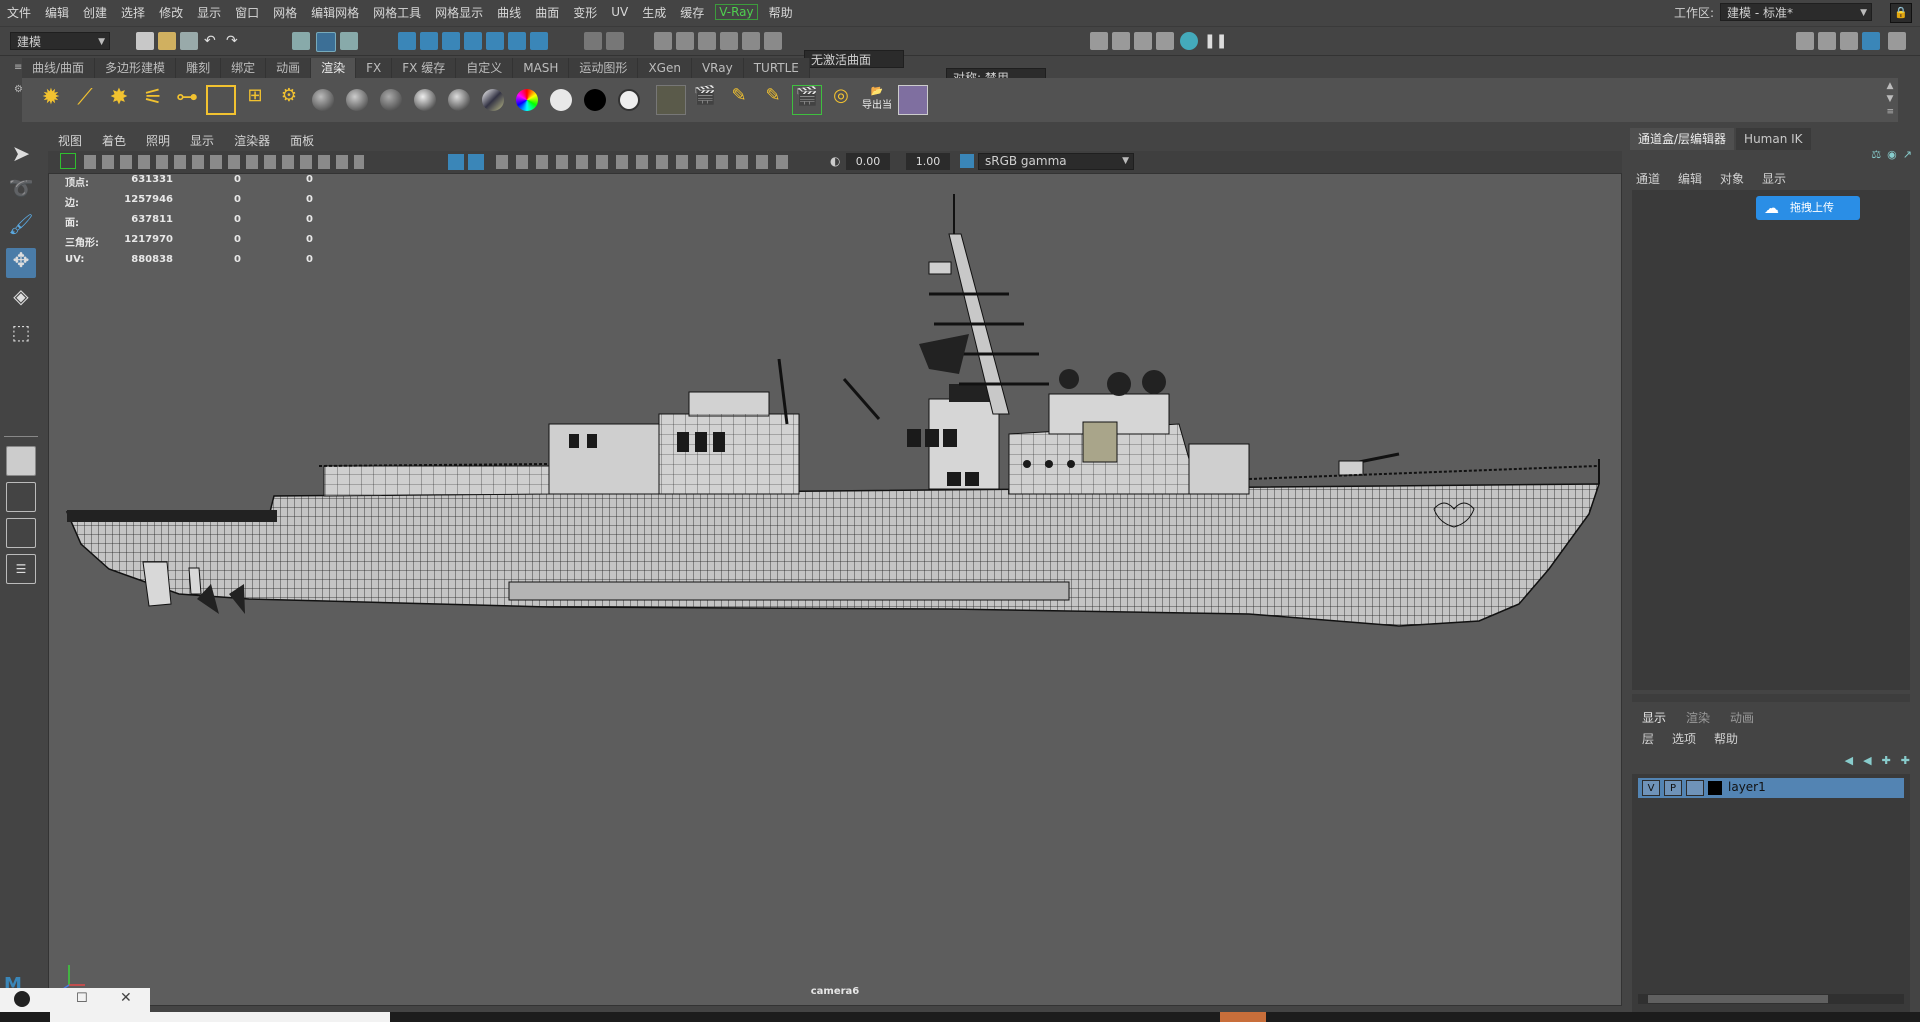 The image size is (1920, 1022). I want to click on layer-move-up-icon: ◀, so click(1849, 760).